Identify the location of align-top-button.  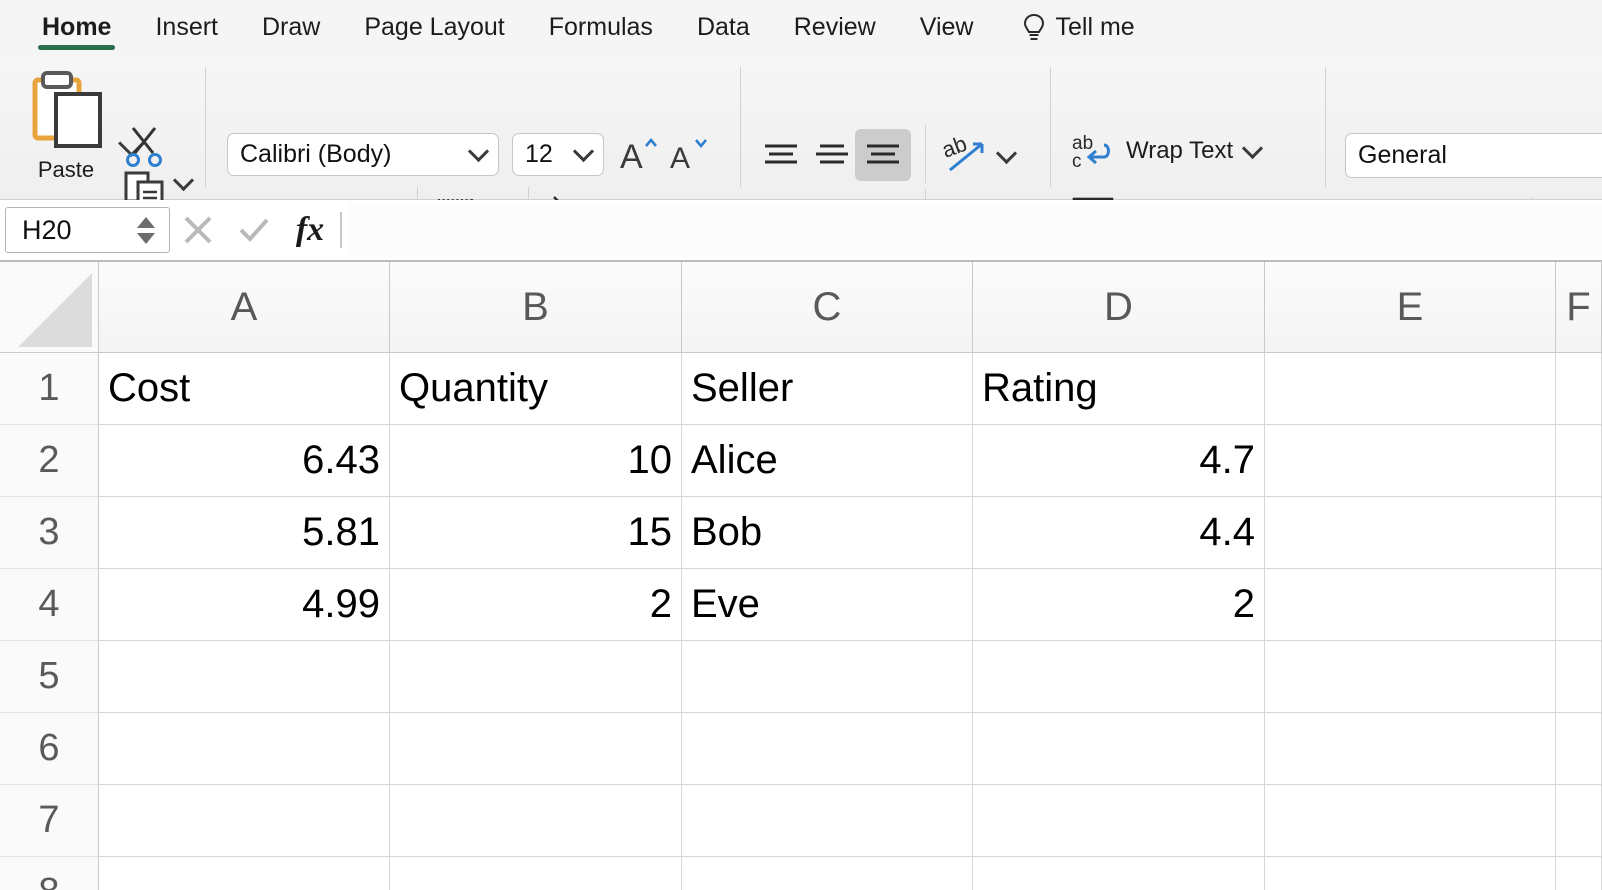
(781, 155).